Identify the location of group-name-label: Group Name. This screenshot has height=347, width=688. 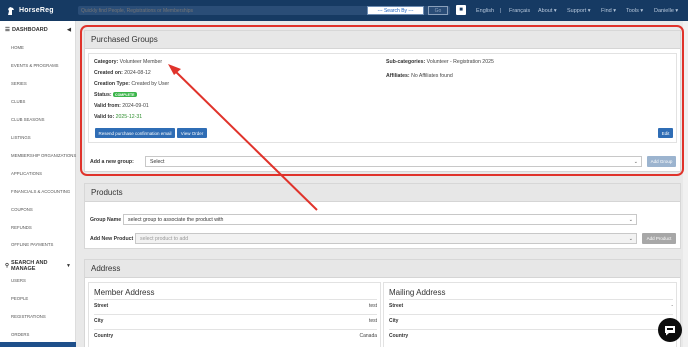
(106, 220).